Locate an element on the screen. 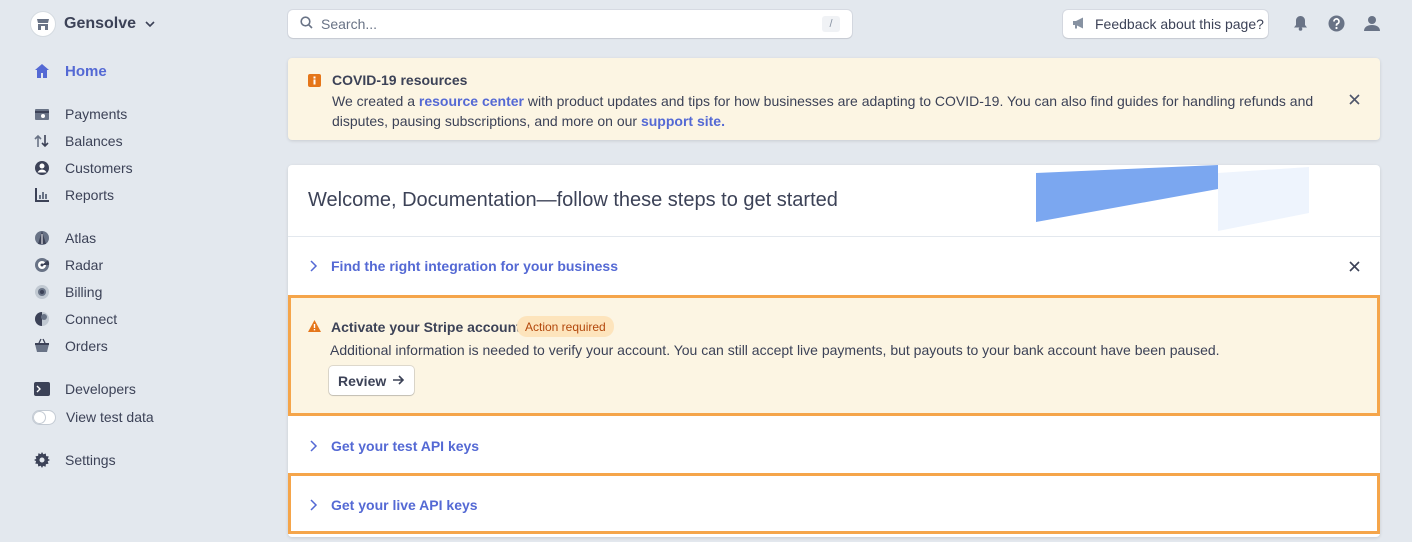 The image size is (1412, 542). sidebar-item-connect: Connect is located at coordinates (75, 319).